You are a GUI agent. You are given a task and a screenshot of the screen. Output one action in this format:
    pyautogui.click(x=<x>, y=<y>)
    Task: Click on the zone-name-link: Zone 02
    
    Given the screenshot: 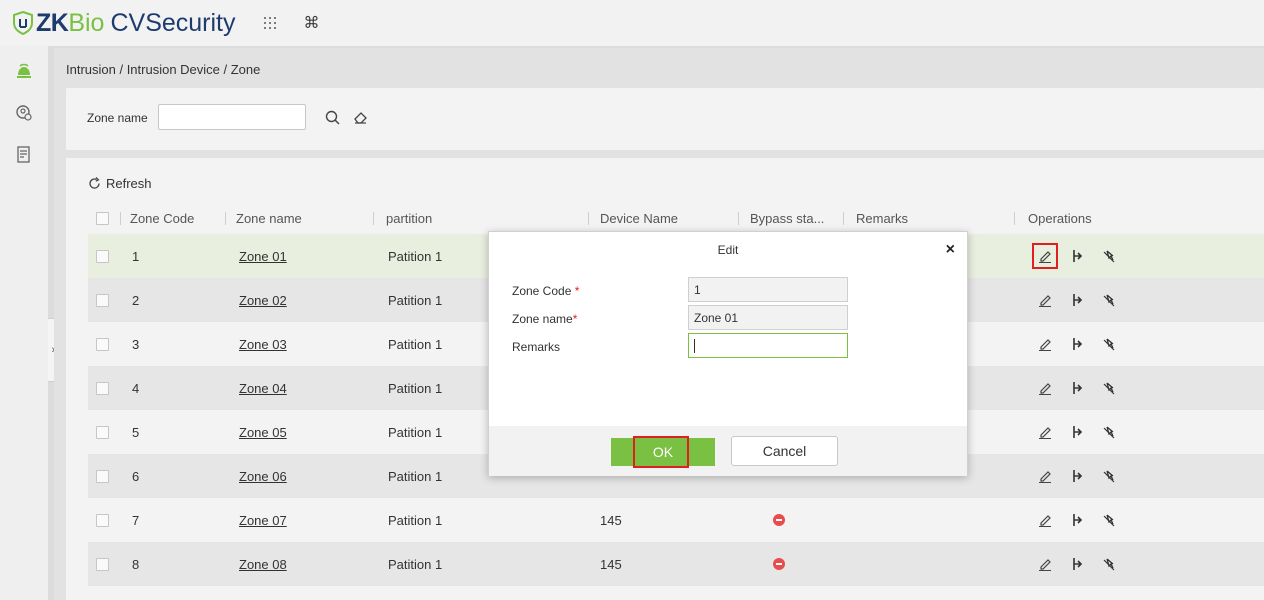 What is the action you would take?
    pyautogui.click(x=263, y=300)
    